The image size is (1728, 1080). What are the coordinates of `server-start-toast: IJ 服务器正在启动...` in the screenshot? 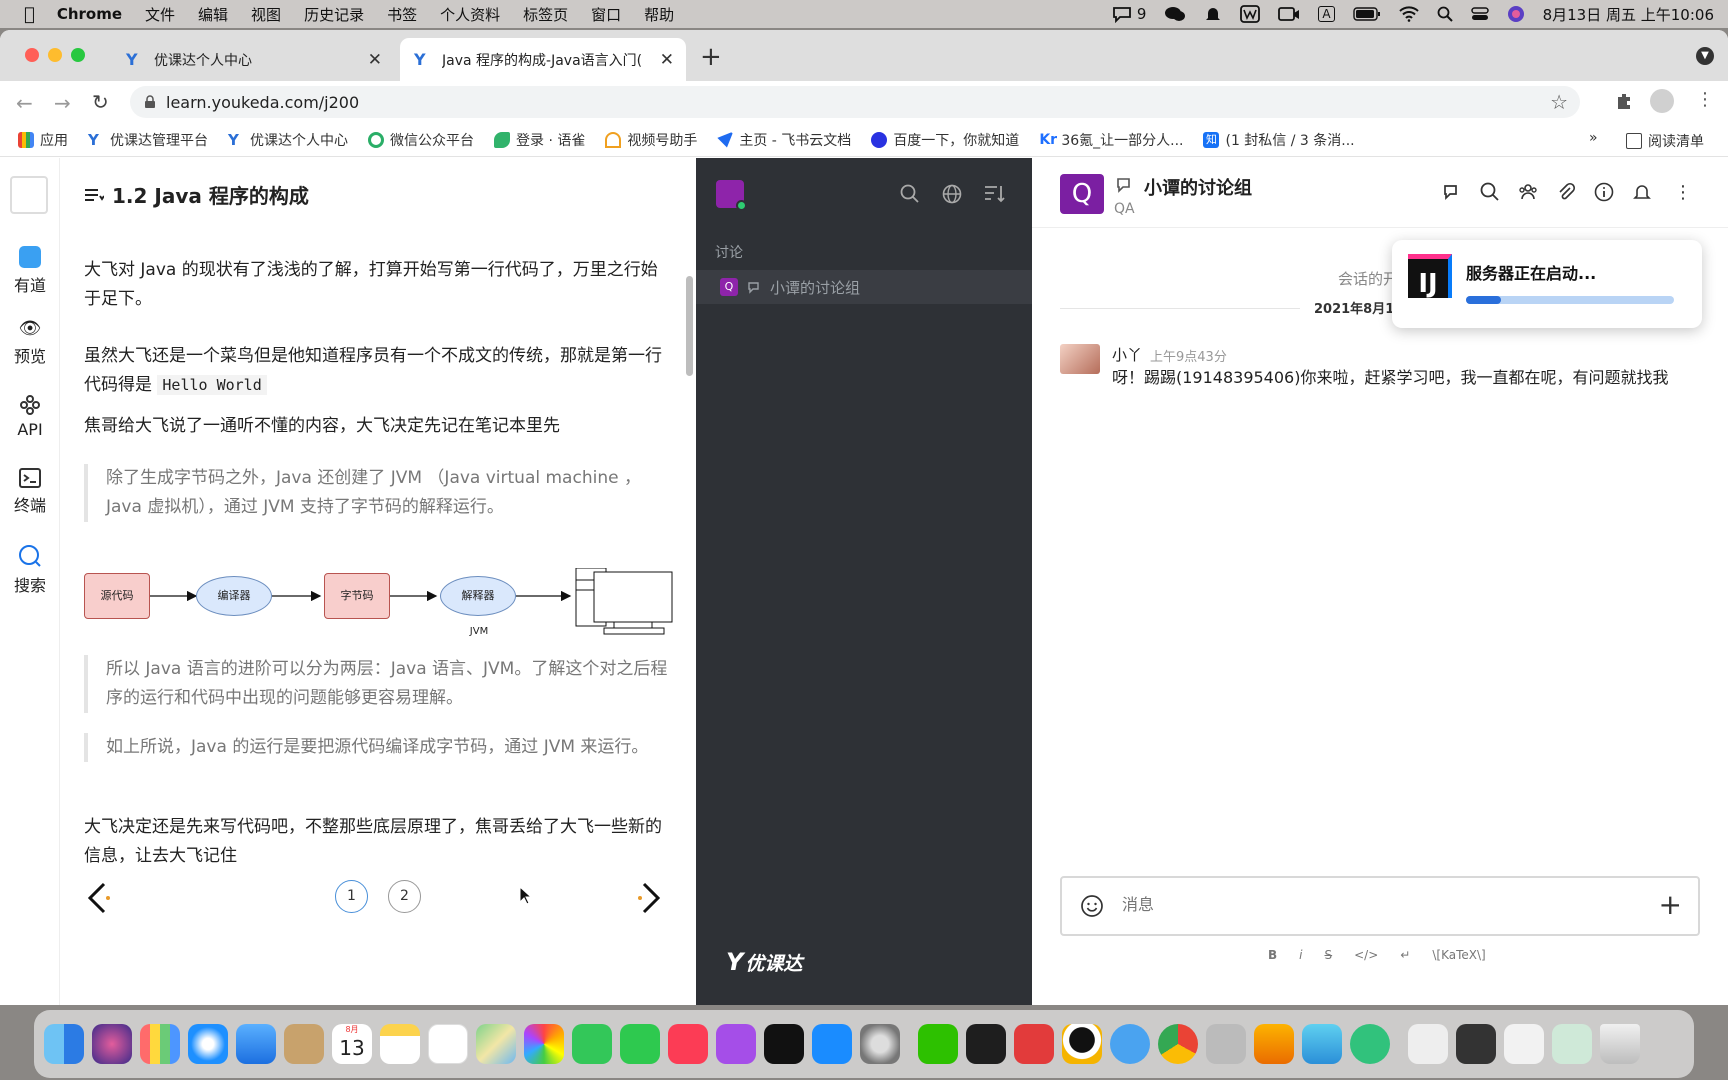 It's located at (1547, 284).